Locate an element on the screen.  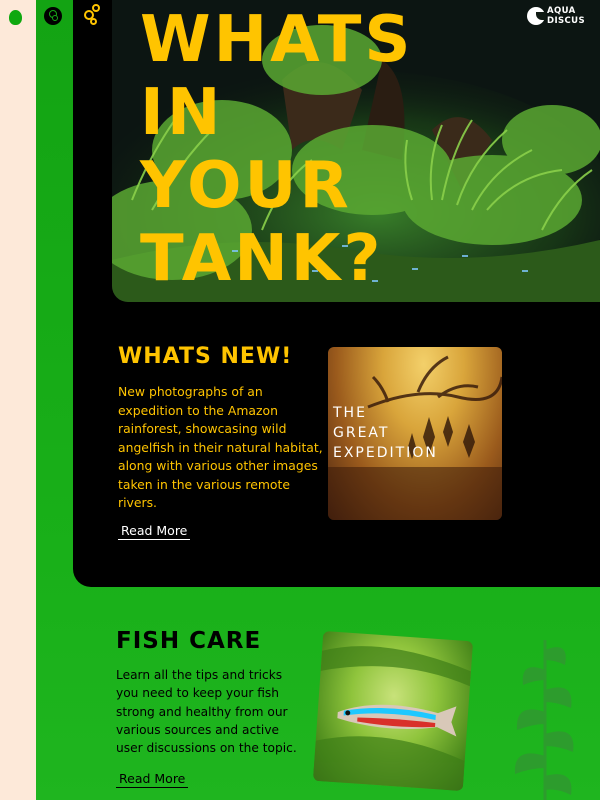
fish-care-read-more-link: Read More is located at coordinates (152, 779).